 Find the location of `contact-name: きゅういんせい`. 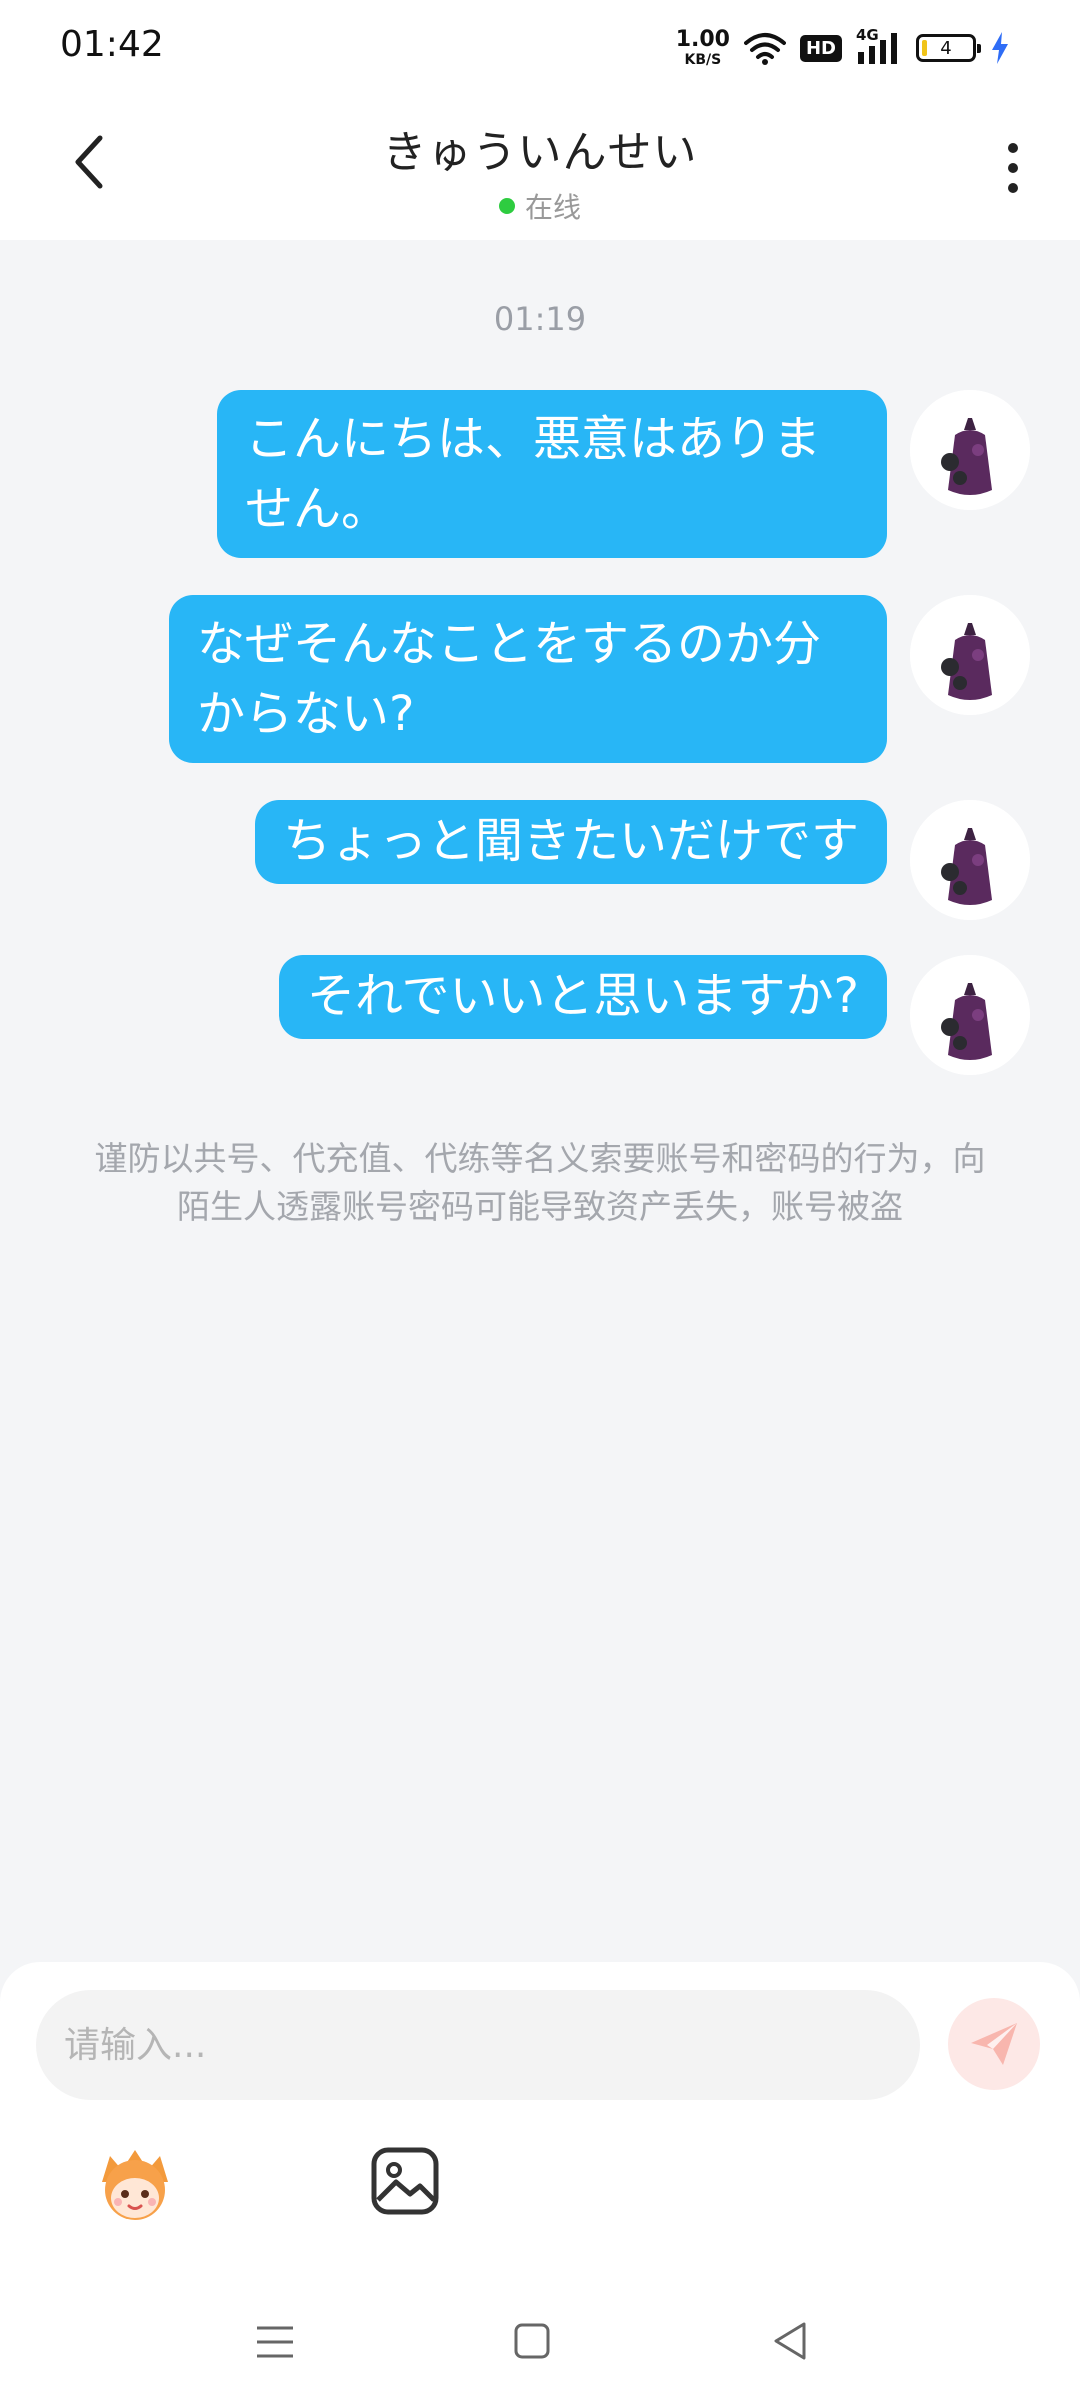

contact-name: きゅういんせい is located at coordinates (540, 152).